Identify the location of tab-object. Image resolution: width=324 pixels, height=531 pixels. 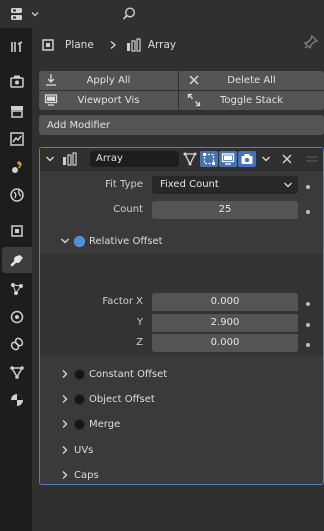
(17, 231).